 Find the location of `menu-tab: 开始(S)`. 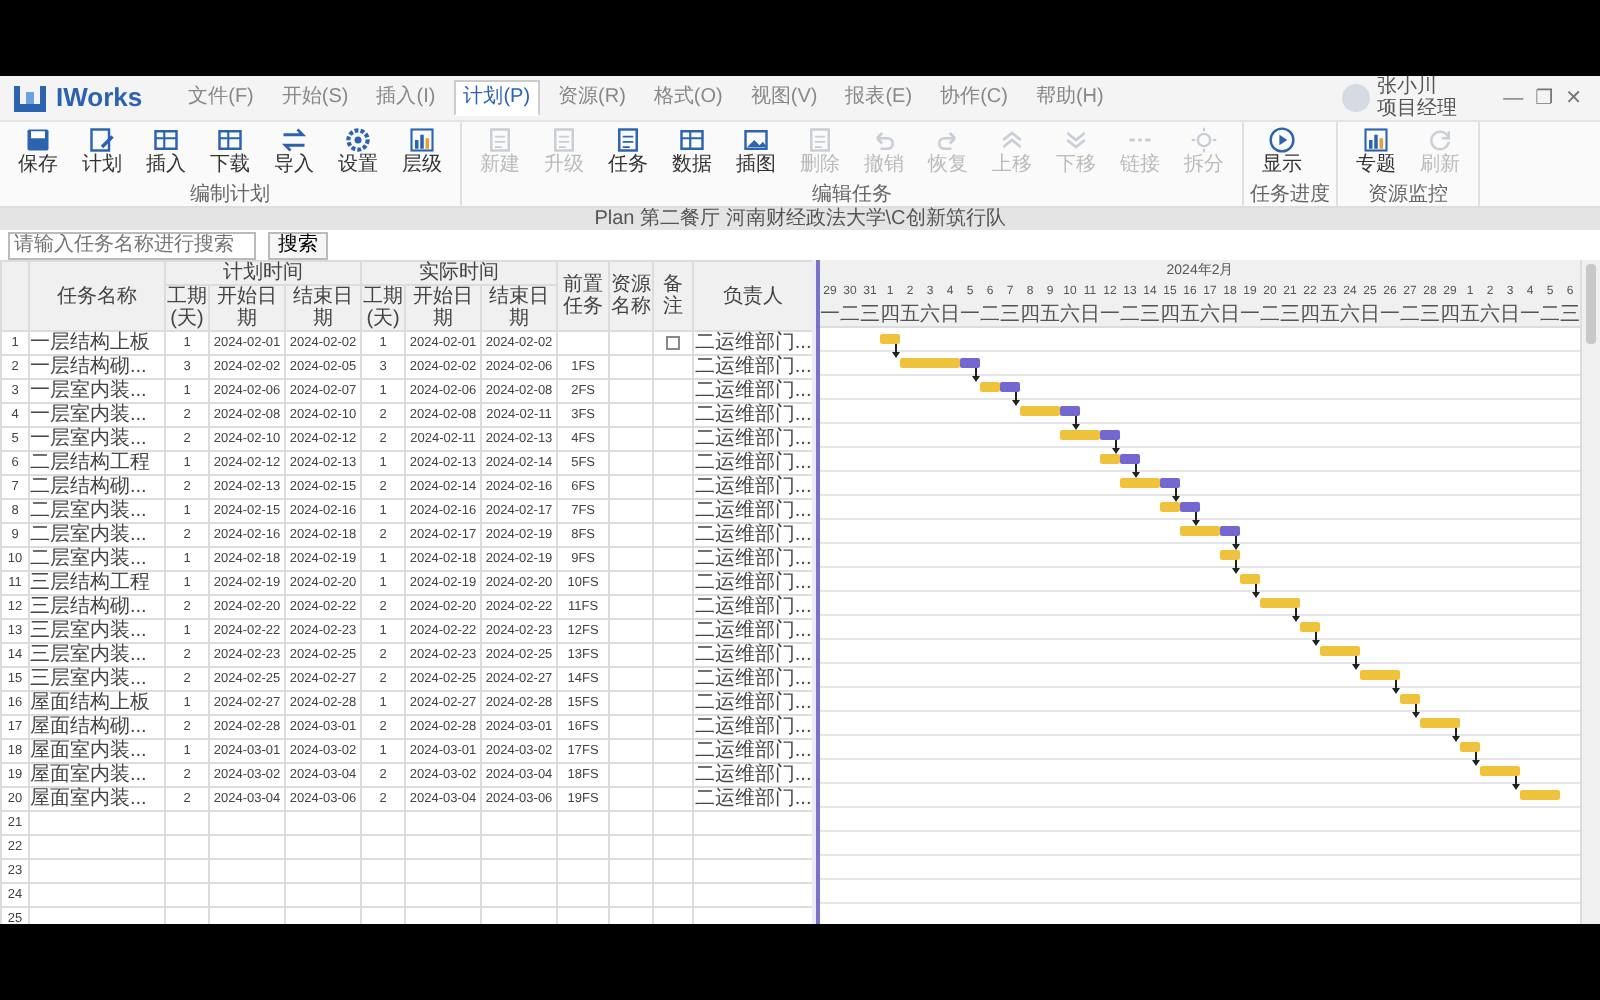

menu-tab: 开始(S) is located at coordinates (315, 98).